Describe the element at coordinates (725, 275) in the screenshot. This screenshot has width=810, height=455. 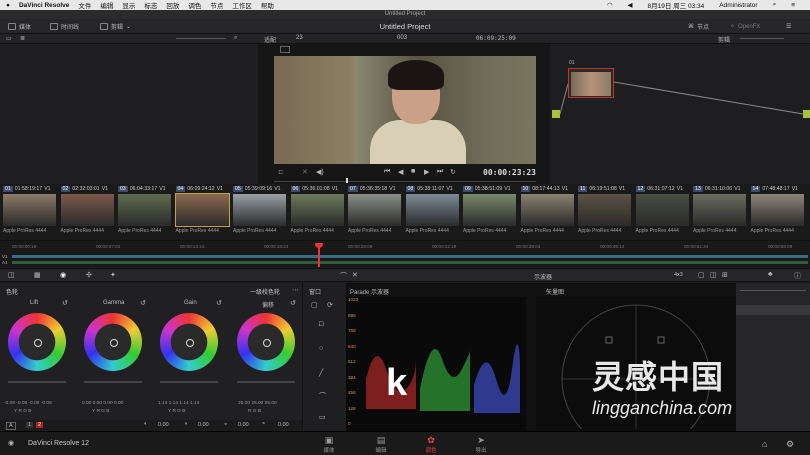
I see `quad-scope-icon: ⊞` at that location.